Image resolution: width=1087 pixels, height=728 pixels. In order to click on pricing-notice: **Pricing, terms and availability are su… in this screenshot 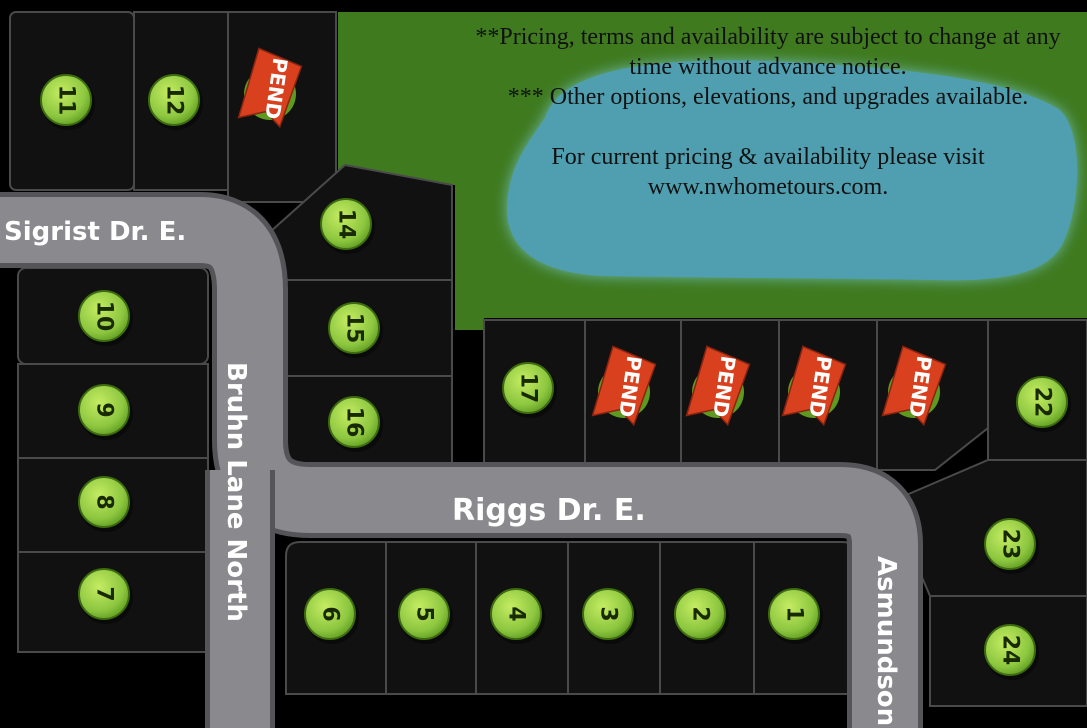, I will do `click(768, 112)`.